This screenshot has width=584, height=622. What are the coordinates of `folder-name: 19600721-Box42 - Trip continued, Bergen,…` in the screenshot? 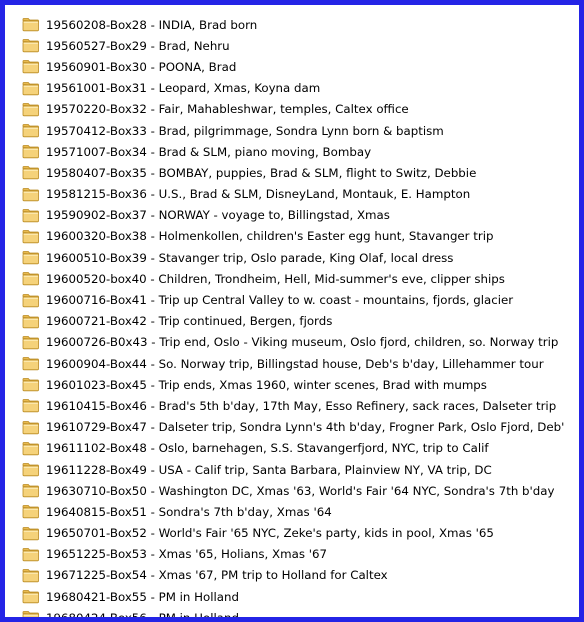 It's located at (189, 321).